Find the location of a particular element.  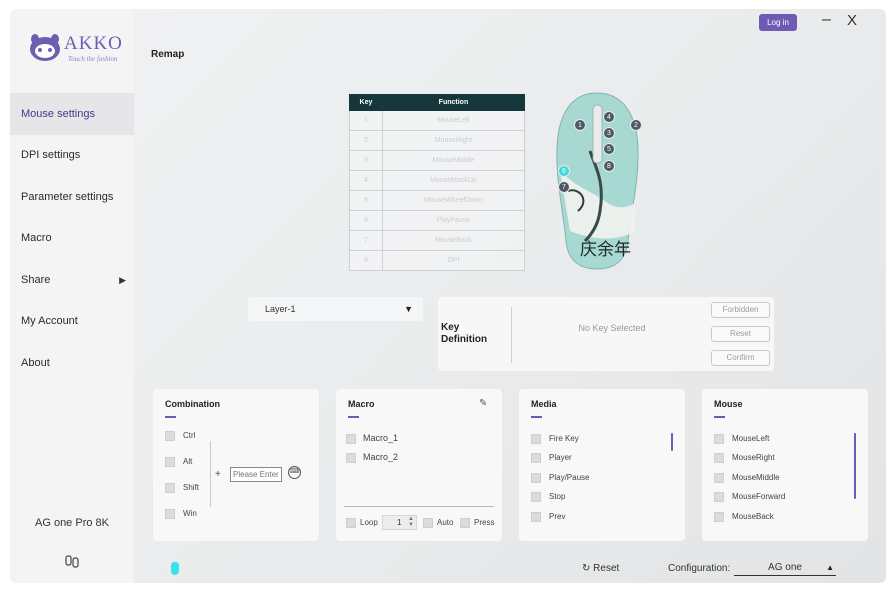

table-row: 1 MouseLeft is located at coordinates (437, 120).